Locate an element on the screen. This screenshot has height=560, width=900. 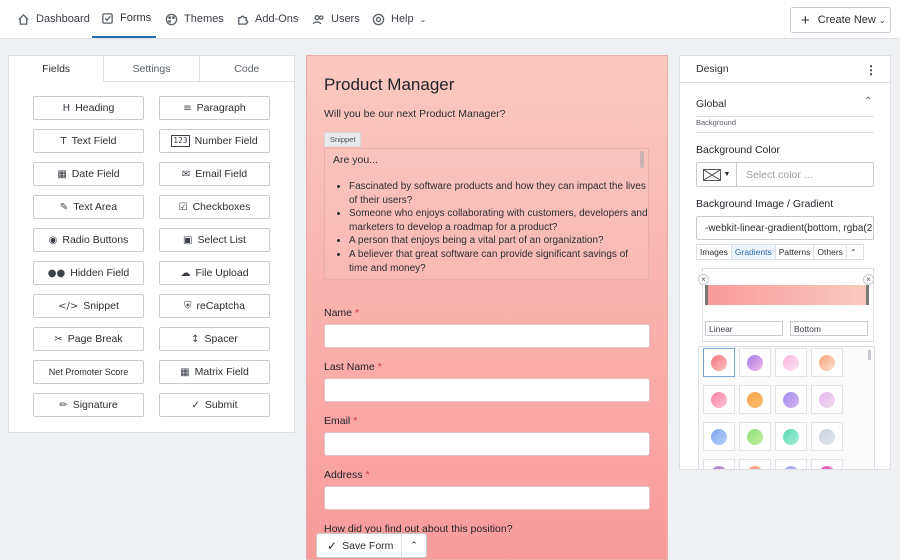
bg-color-label: Background Color is located at coordinates (738, 150).